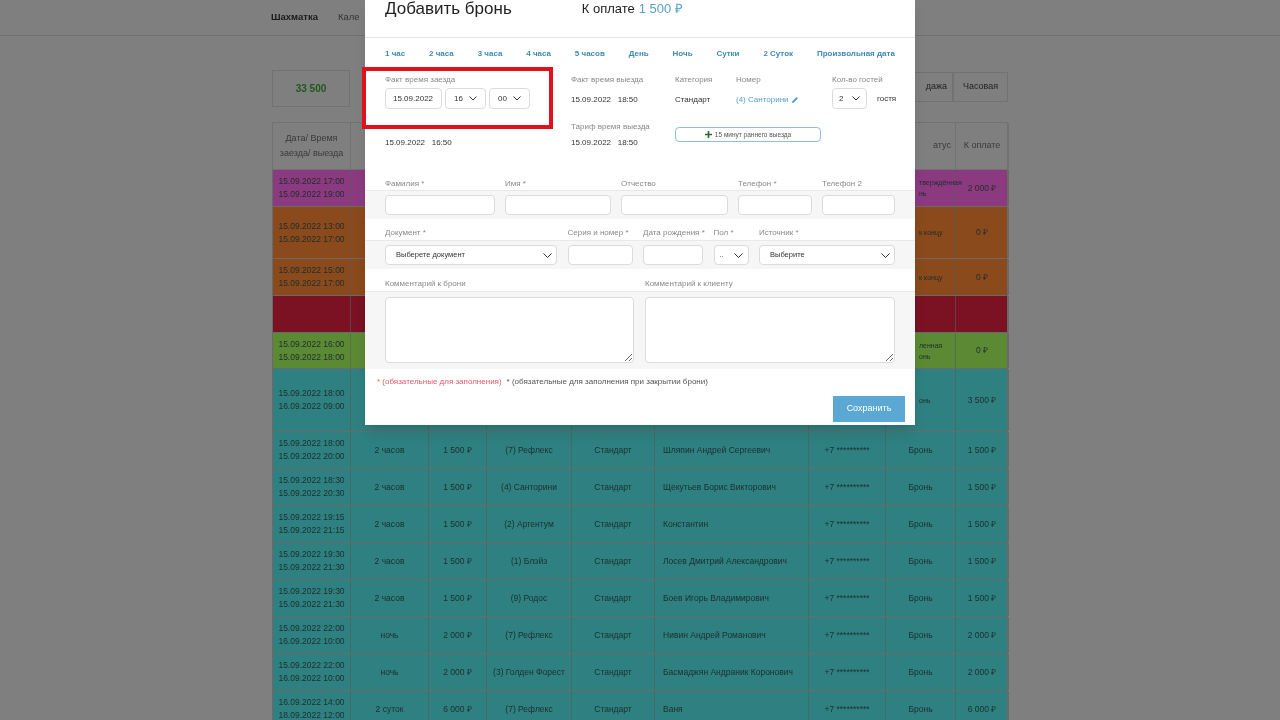  Describe the element at coordinates (728, 54) in the screenshot. I see `tariff-link: Сутки` at that location.